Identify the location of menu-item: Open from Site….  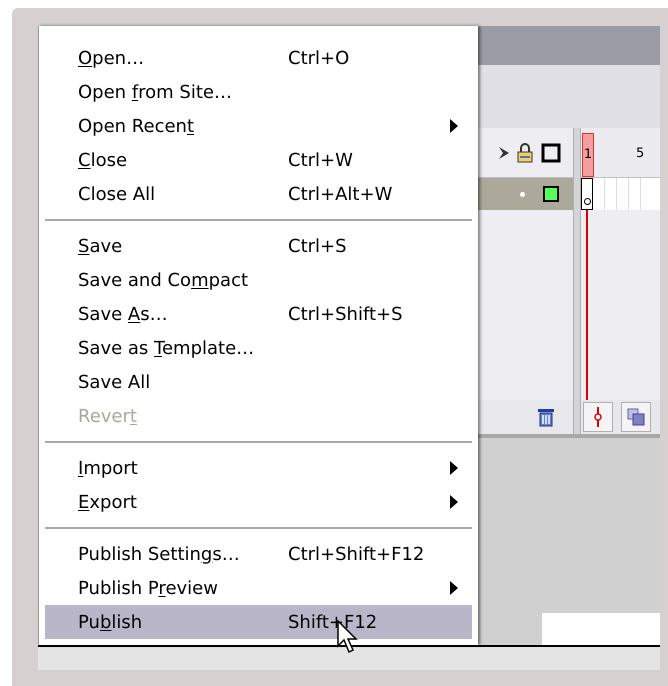
(258, 92).